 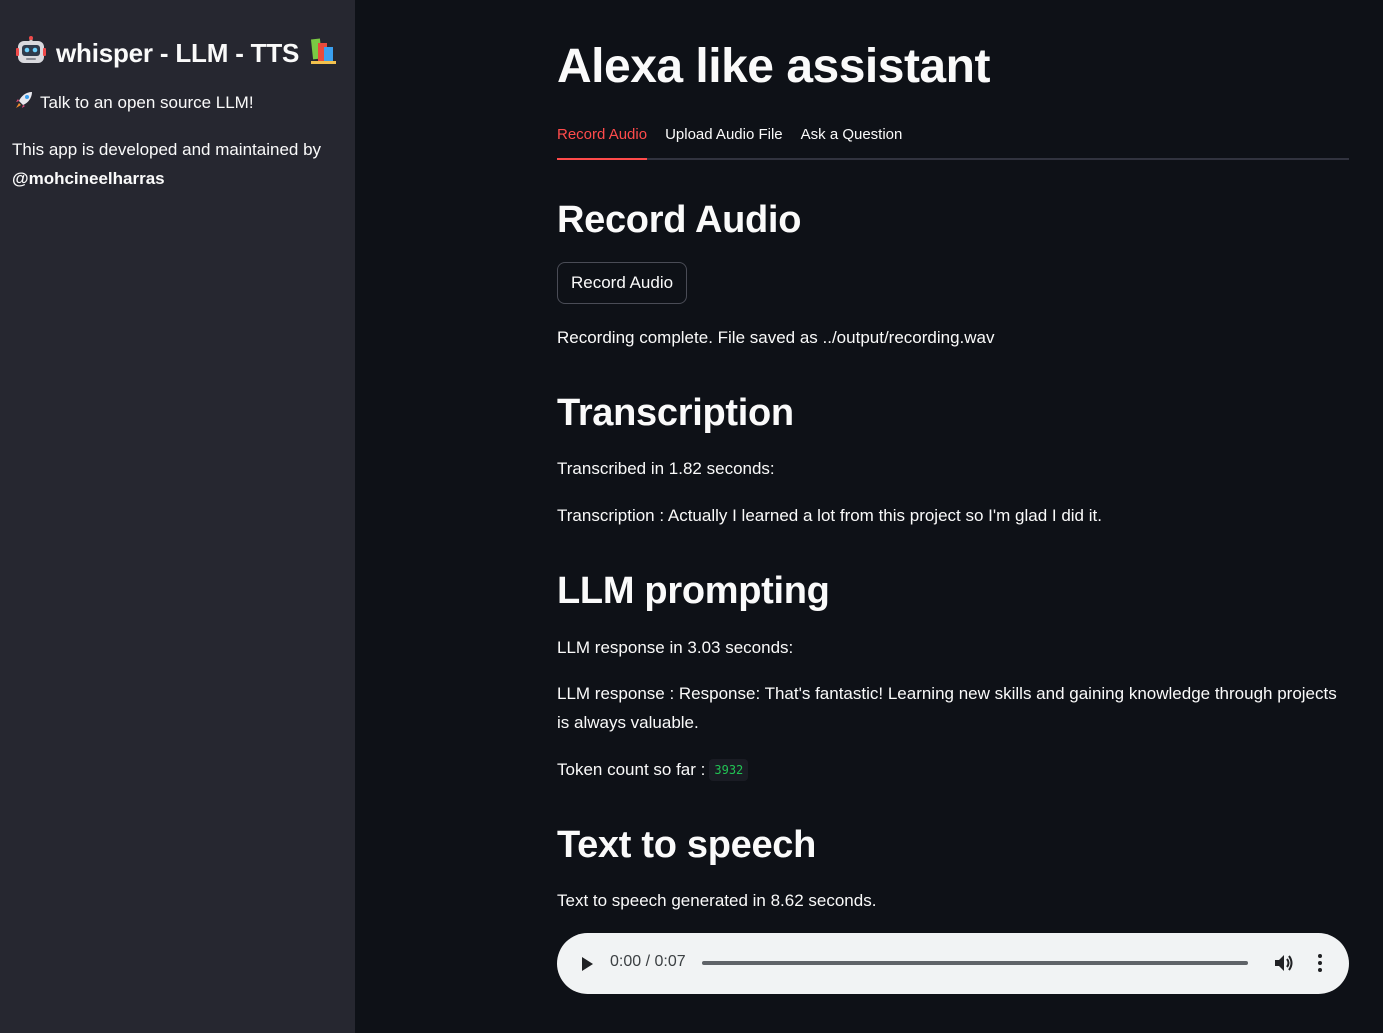 I want to click on sidebar-tagline-text: Talk to an open source LLM!, so click(x=147, y=102).